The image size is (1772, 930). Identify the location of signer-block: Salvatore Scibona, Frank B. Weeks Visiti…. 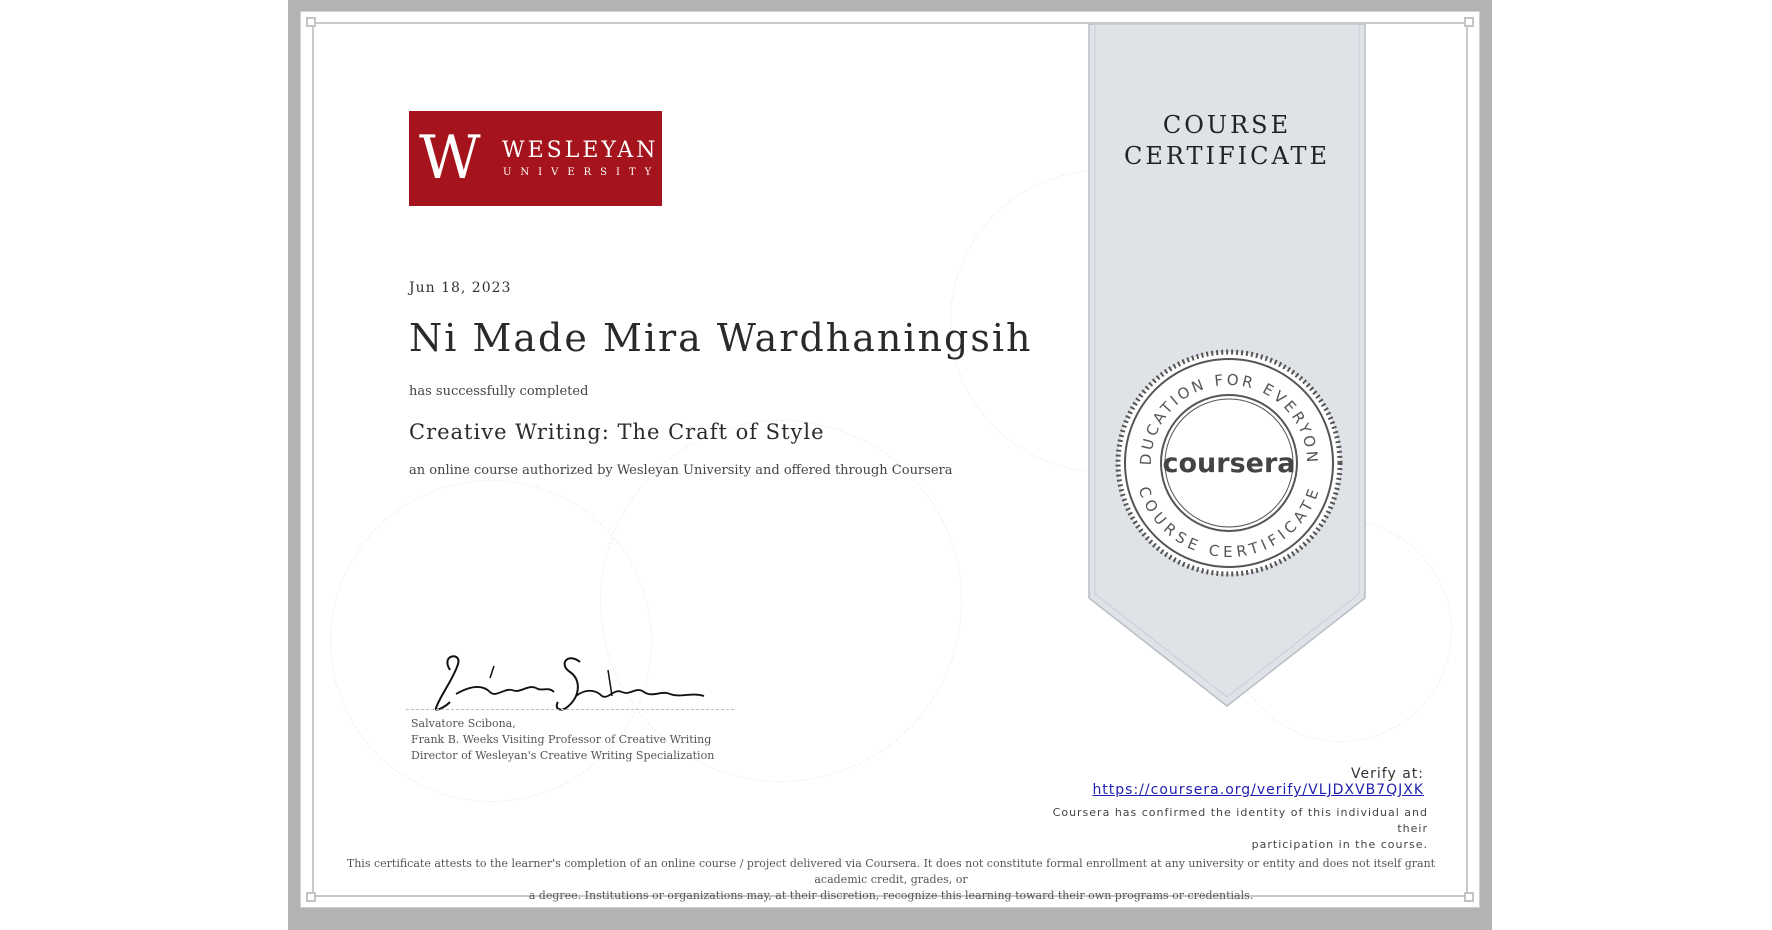
(562, 740).